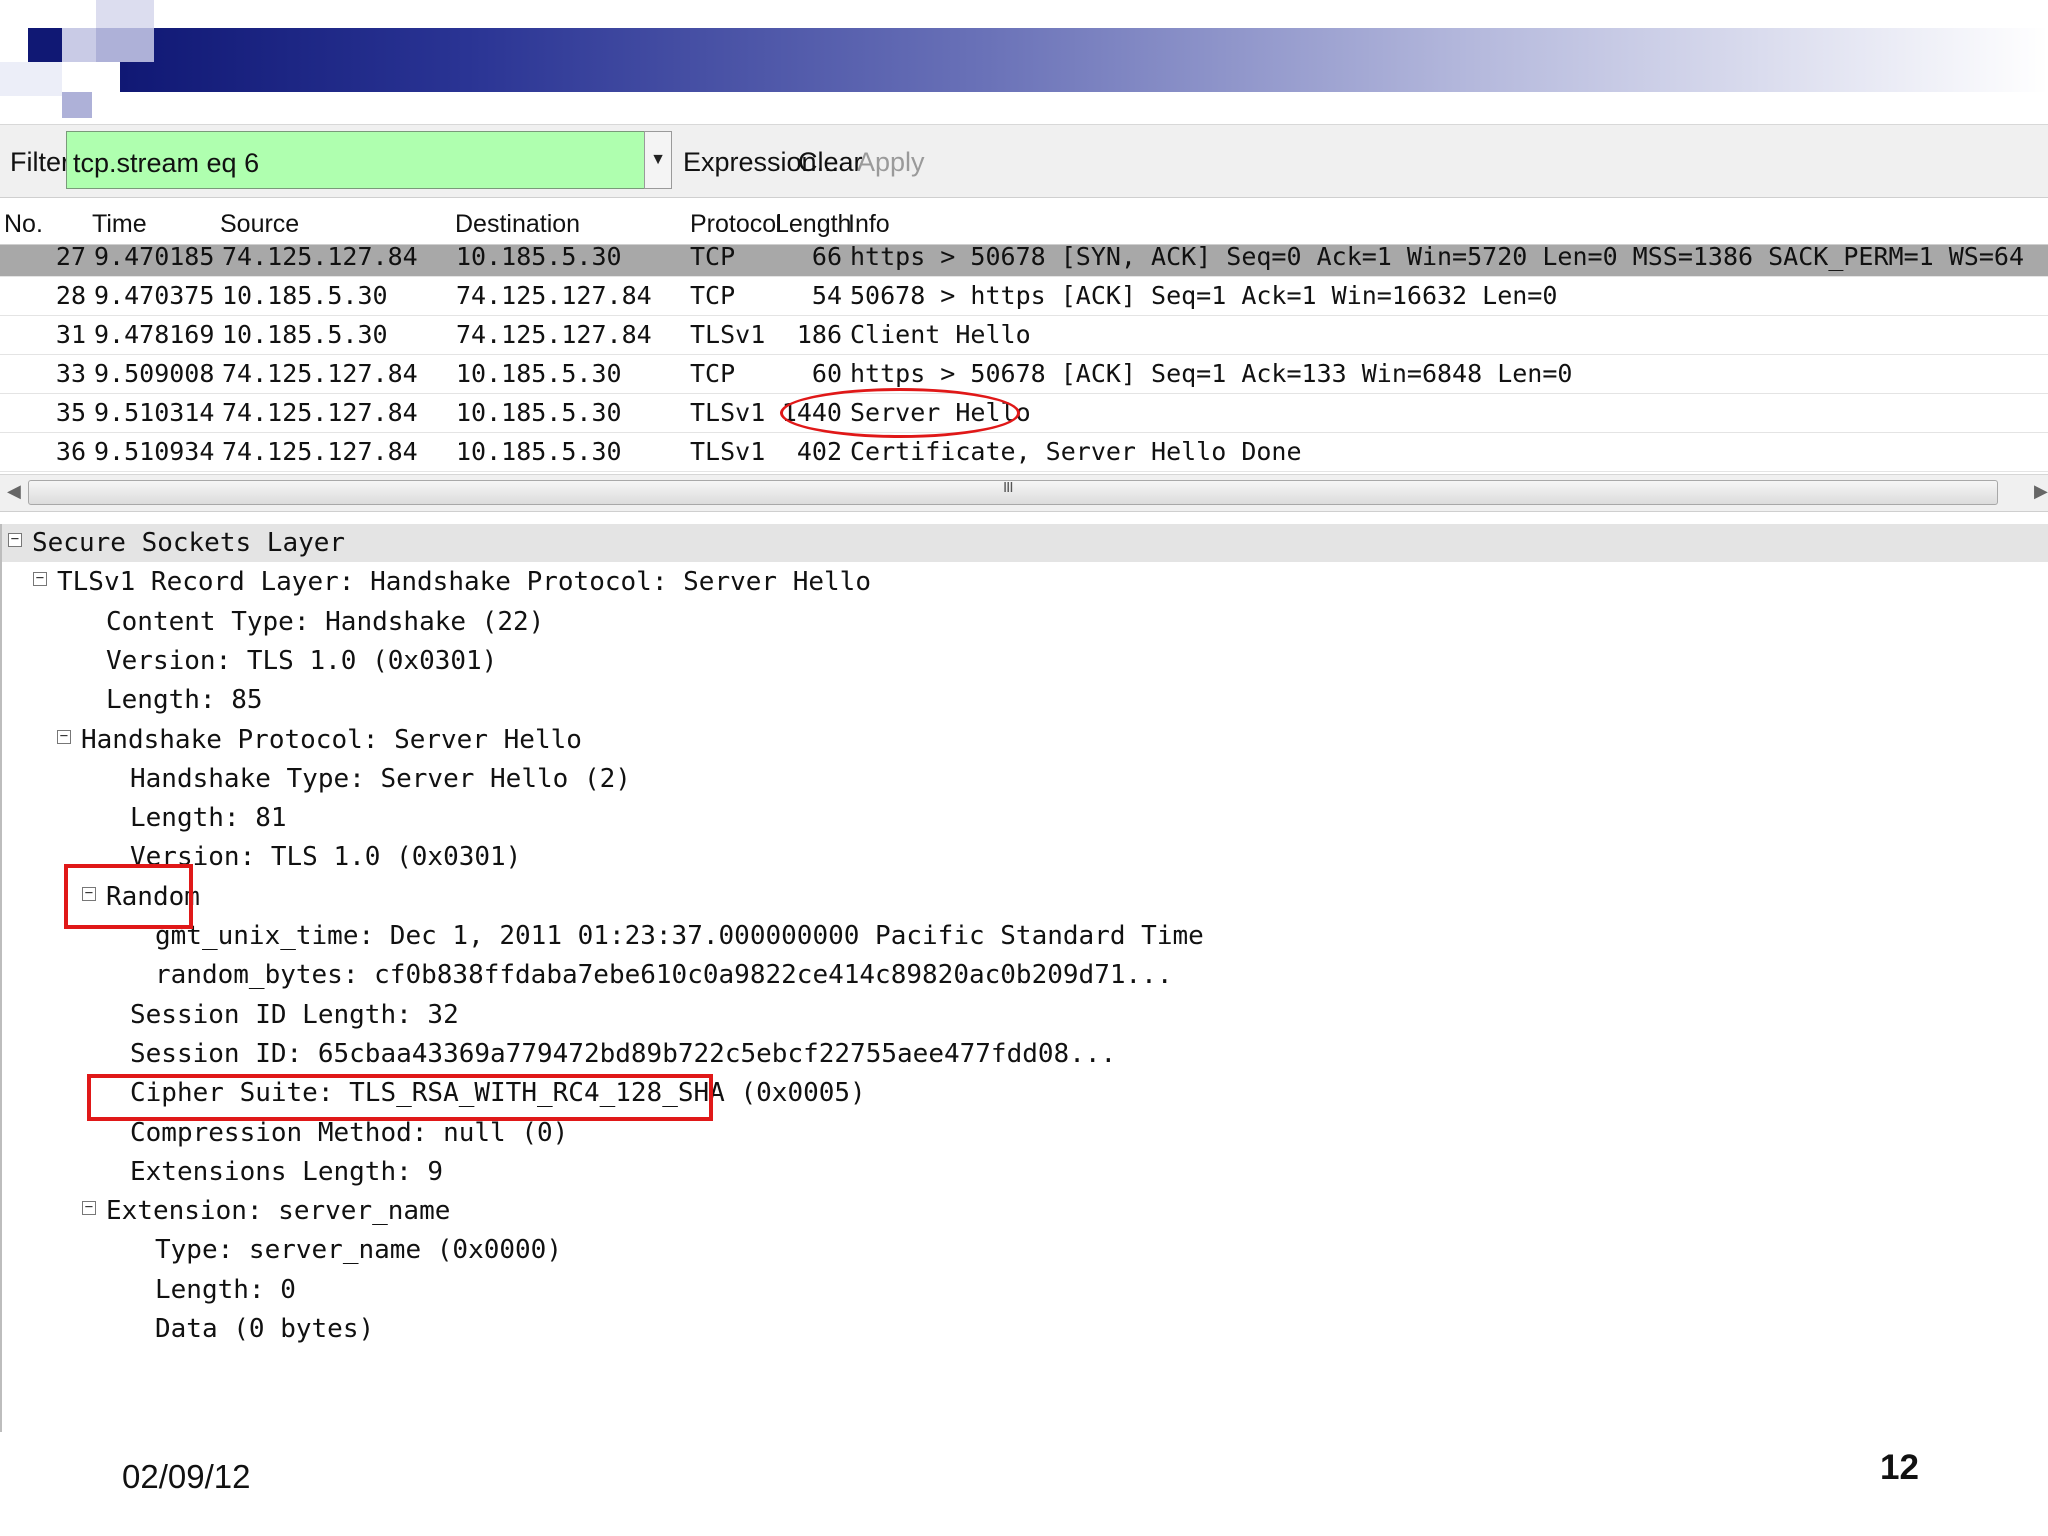 This screenshot has height=1536, width=2048. I want to click on packet-no: 35, so click(70, 412).